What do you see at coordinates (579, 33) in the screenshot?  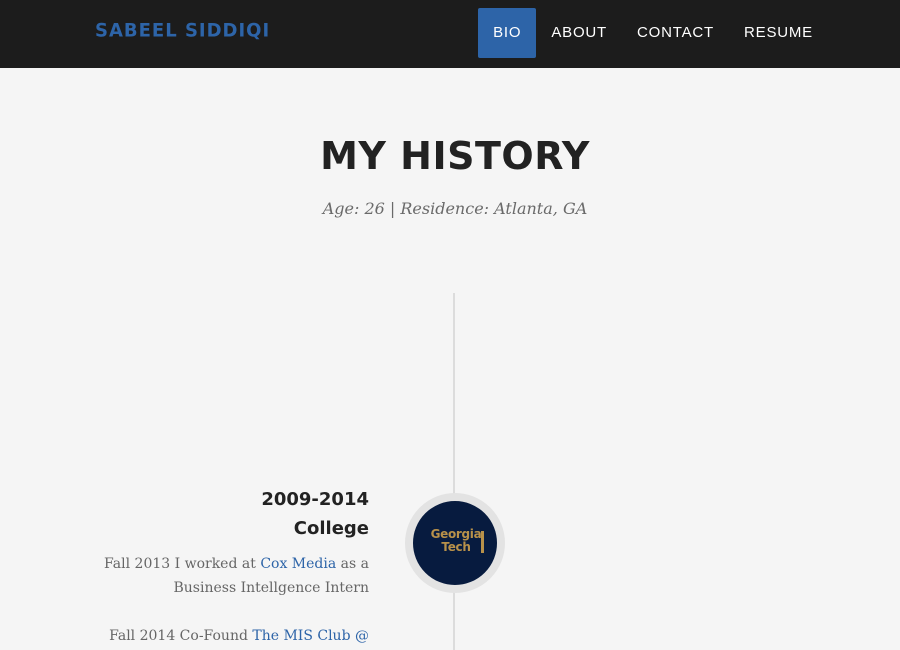 I see `nav-item-about: ABOUT` at bounding box center [579, 33].